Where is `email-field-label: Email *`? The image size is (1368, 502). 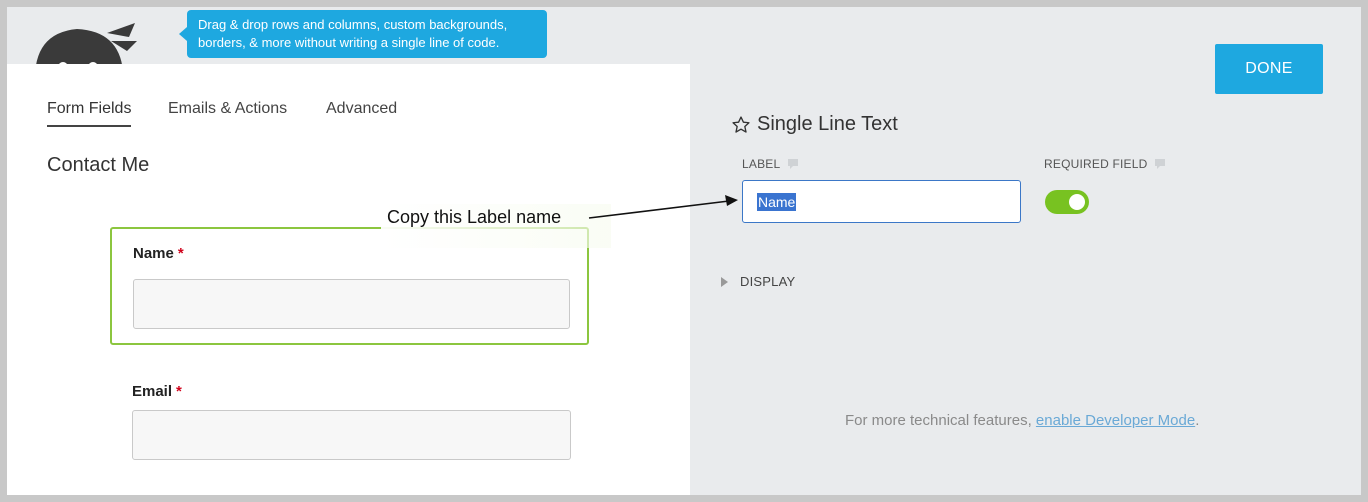 email-field-label: Email * is located at coordinates (157, 391).